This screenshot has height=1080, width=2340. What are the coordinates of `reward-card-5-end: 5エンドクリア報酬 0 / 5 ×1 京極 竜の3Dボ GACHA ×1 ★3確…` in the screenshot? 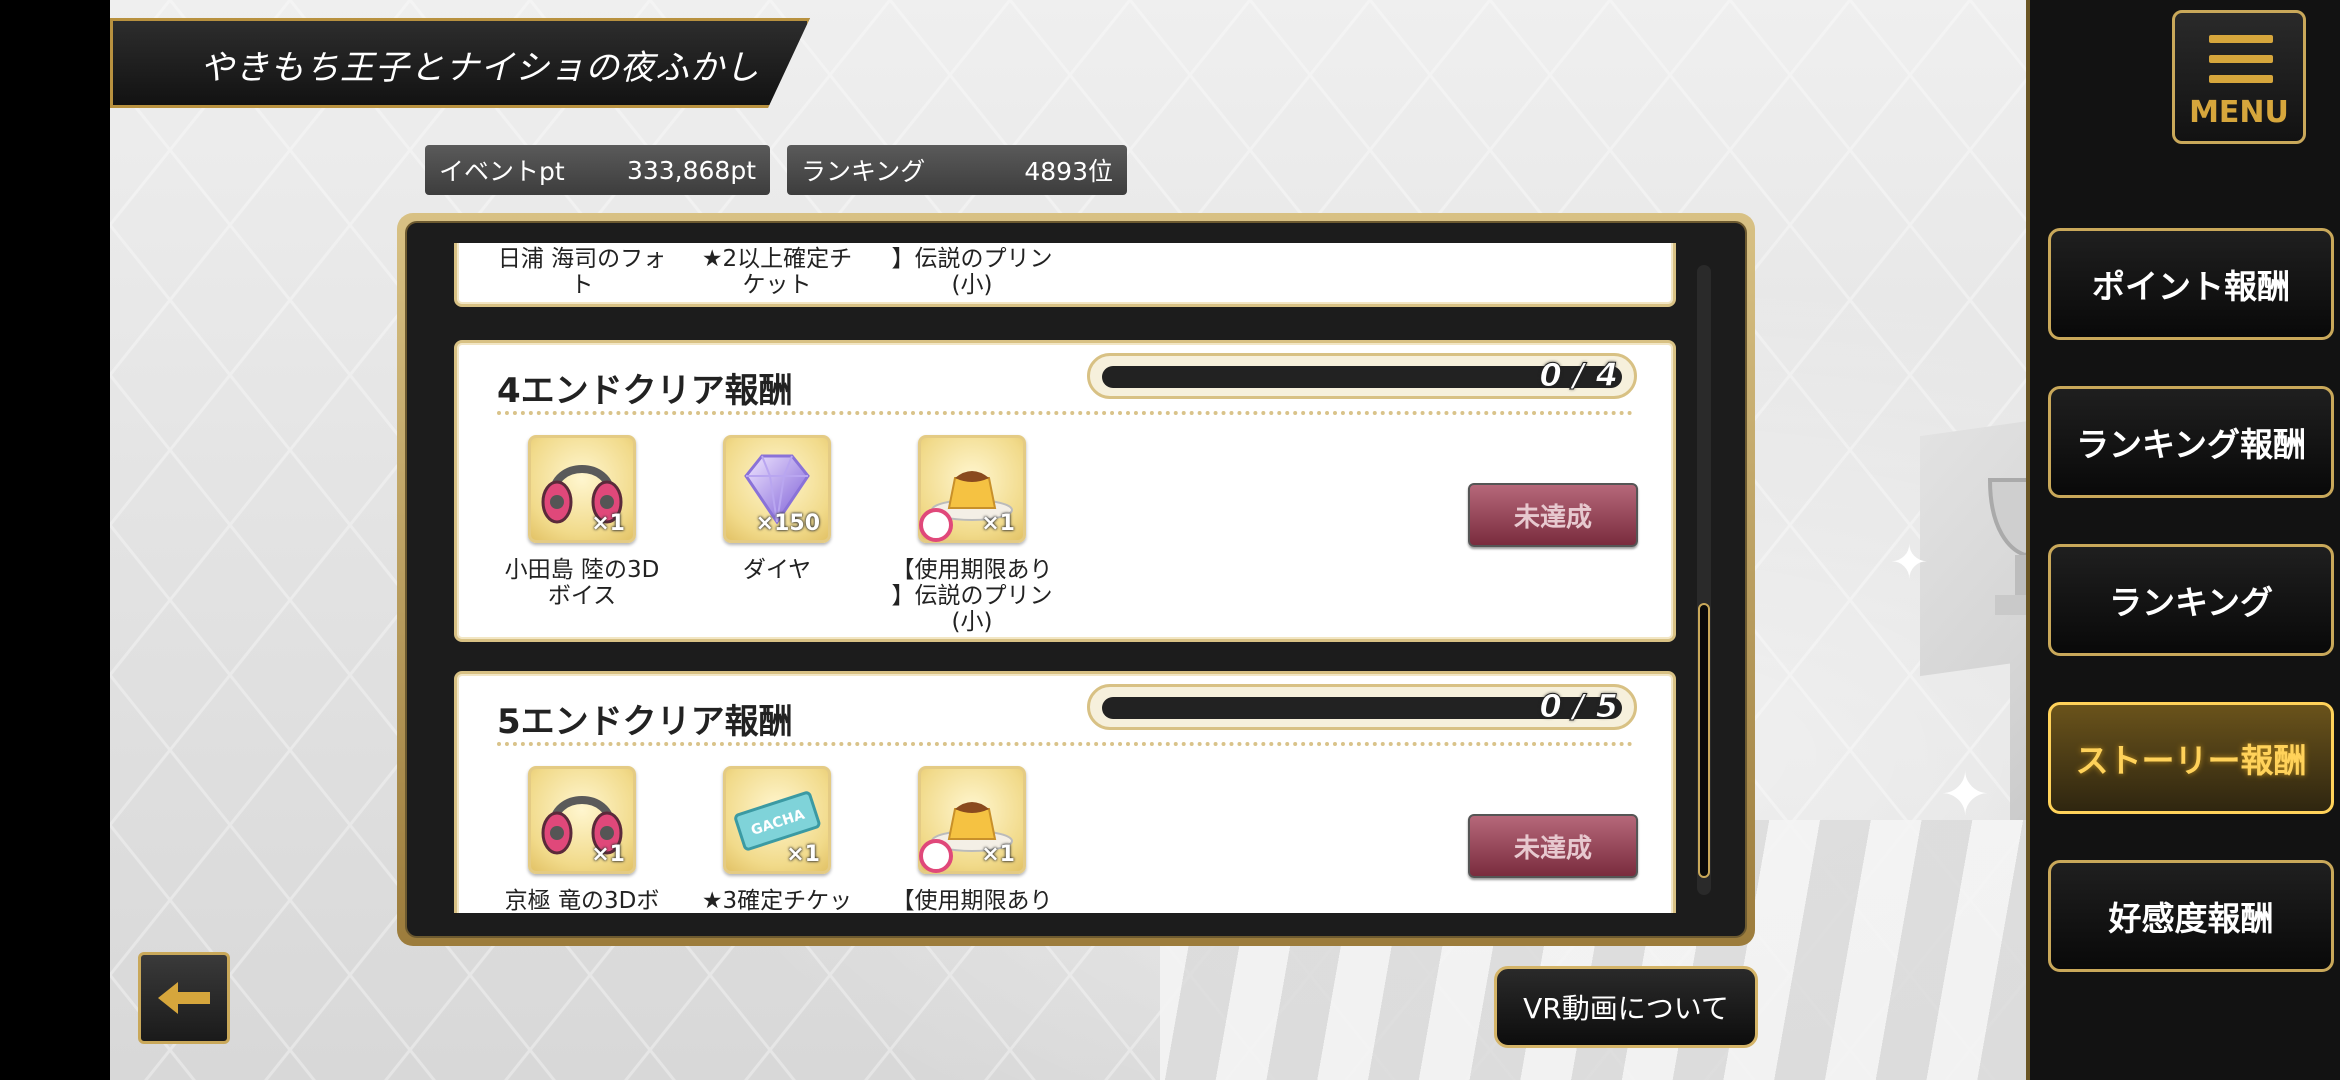 It's located at (1065, 792).